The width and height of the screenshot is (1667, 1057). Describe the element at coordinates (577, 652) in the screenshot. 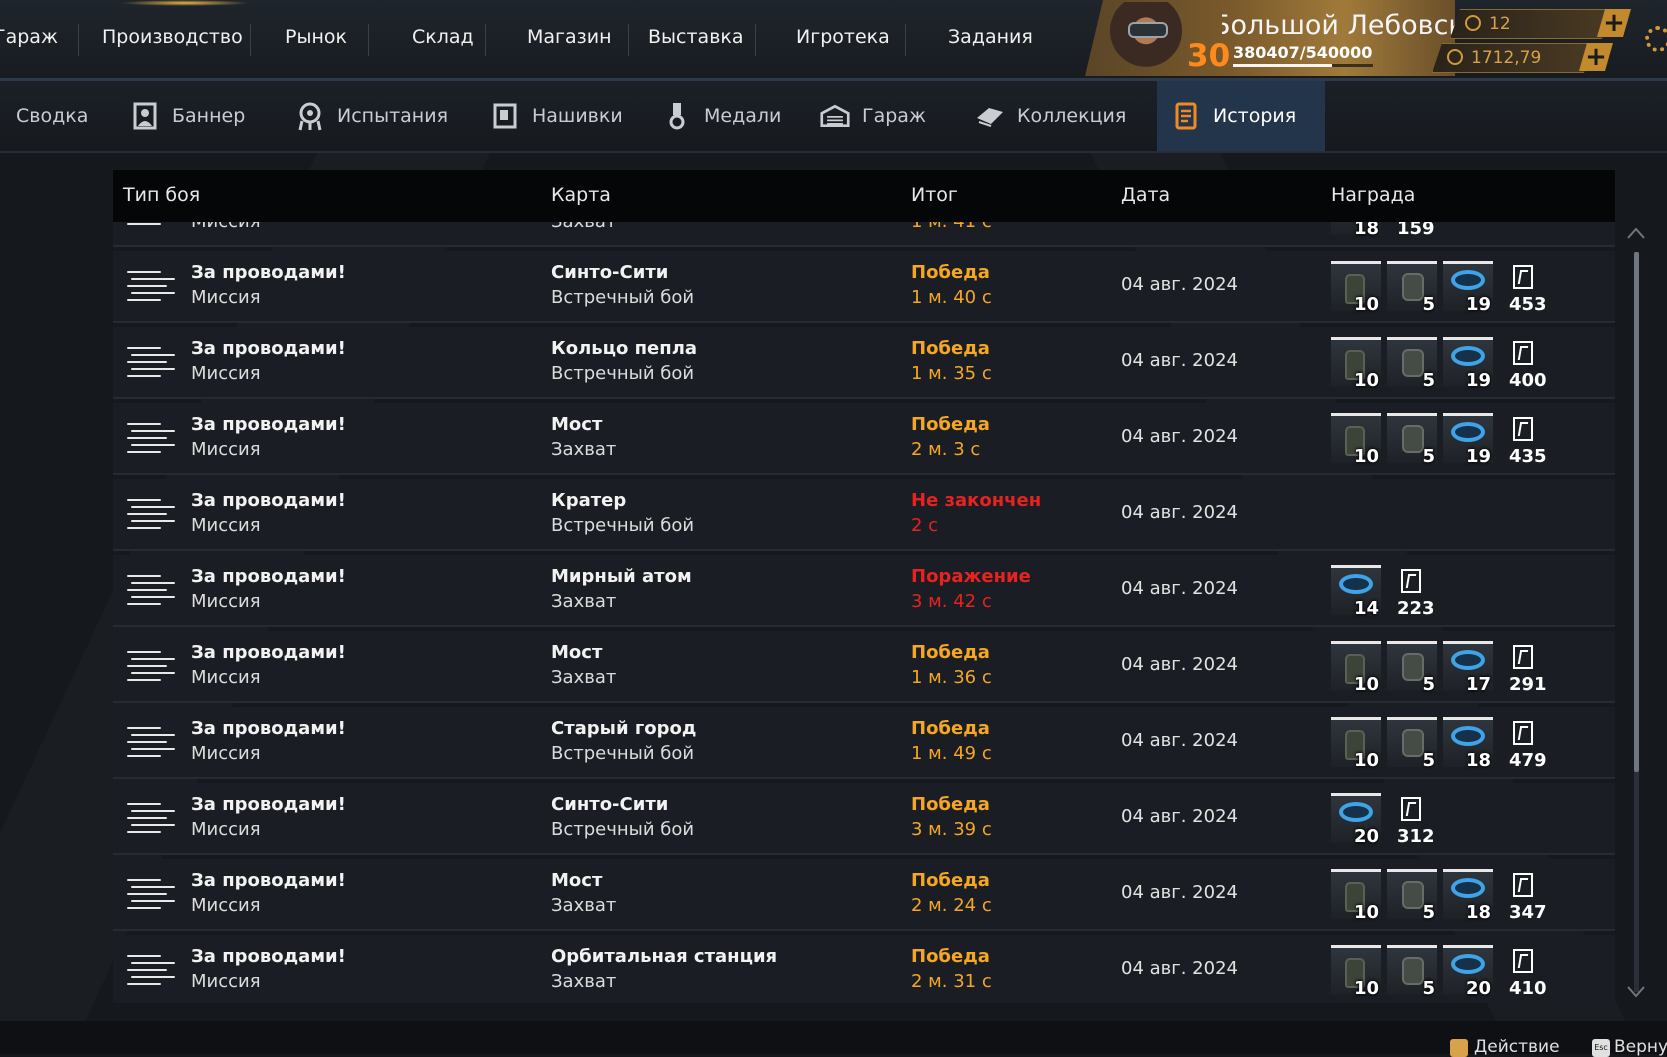

I see `map-name: Мост` at that location.